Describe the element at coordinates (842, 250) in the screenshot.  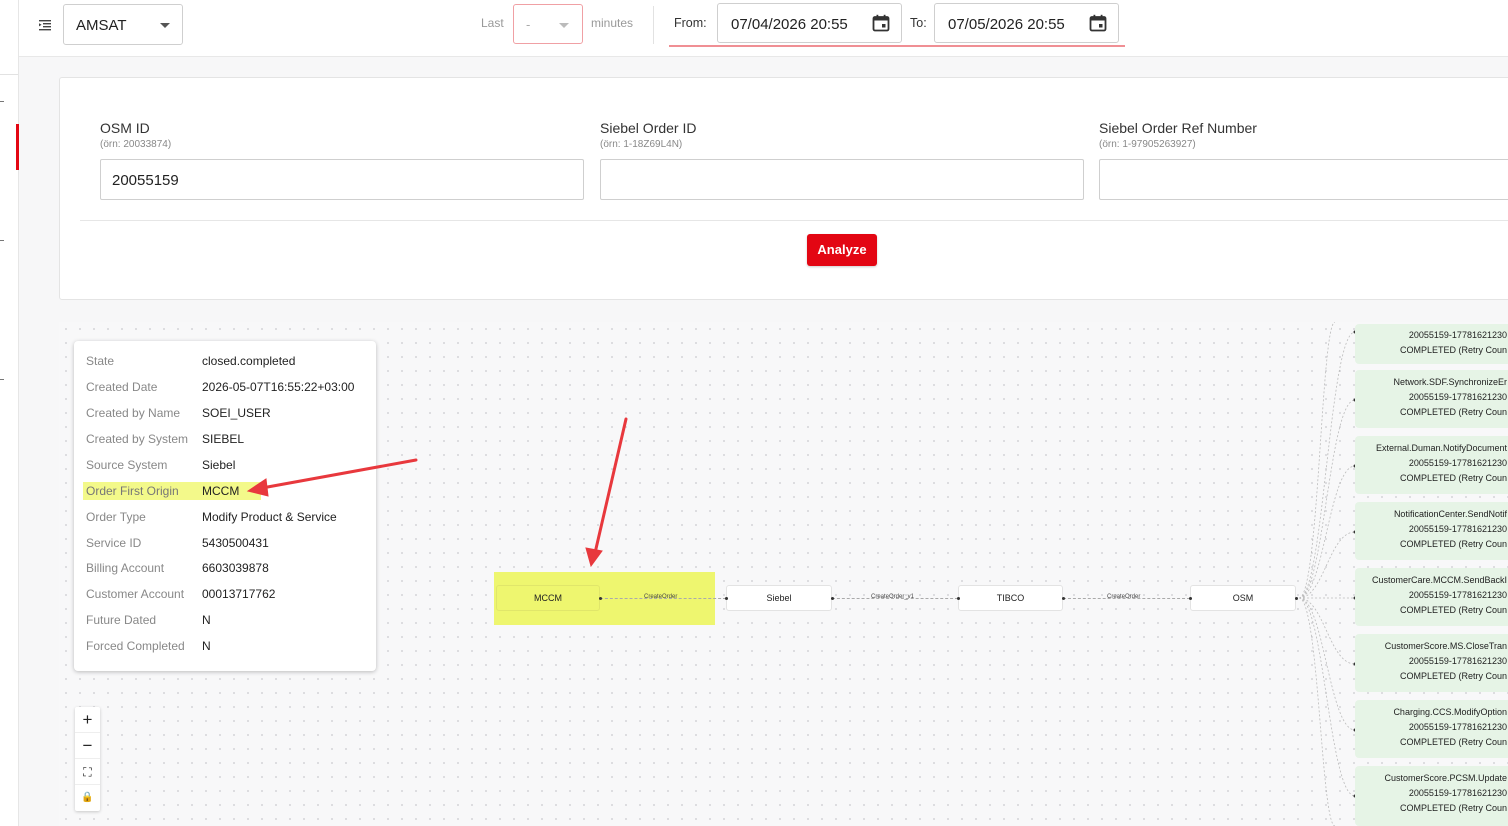
I see `analyze-button: Analyze` at that location.